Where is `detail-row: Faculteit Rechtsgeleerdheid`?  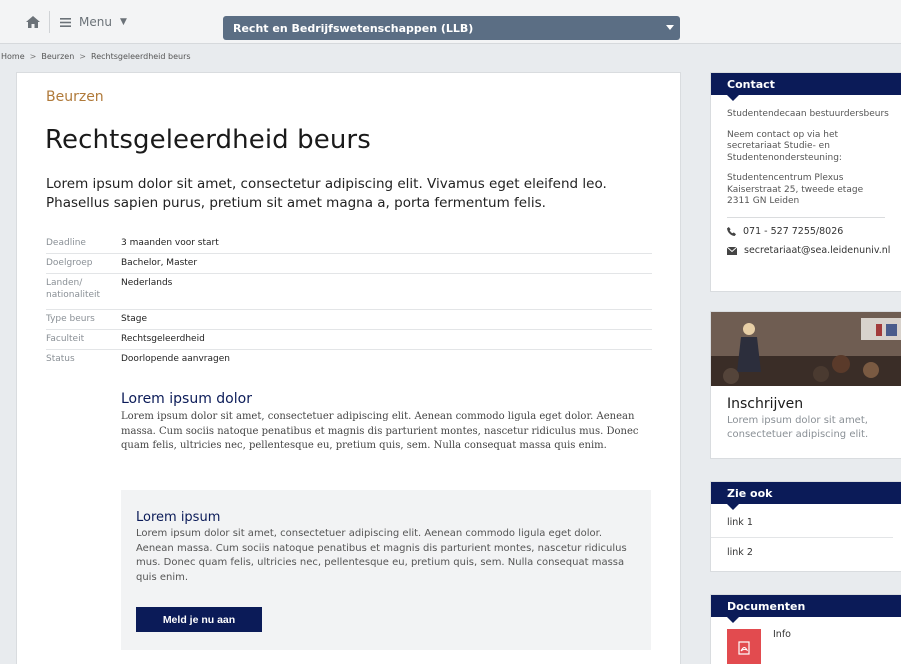 detail-row: Faculteit Rechtsgeleerdheid is located at coordinates (349, 340).